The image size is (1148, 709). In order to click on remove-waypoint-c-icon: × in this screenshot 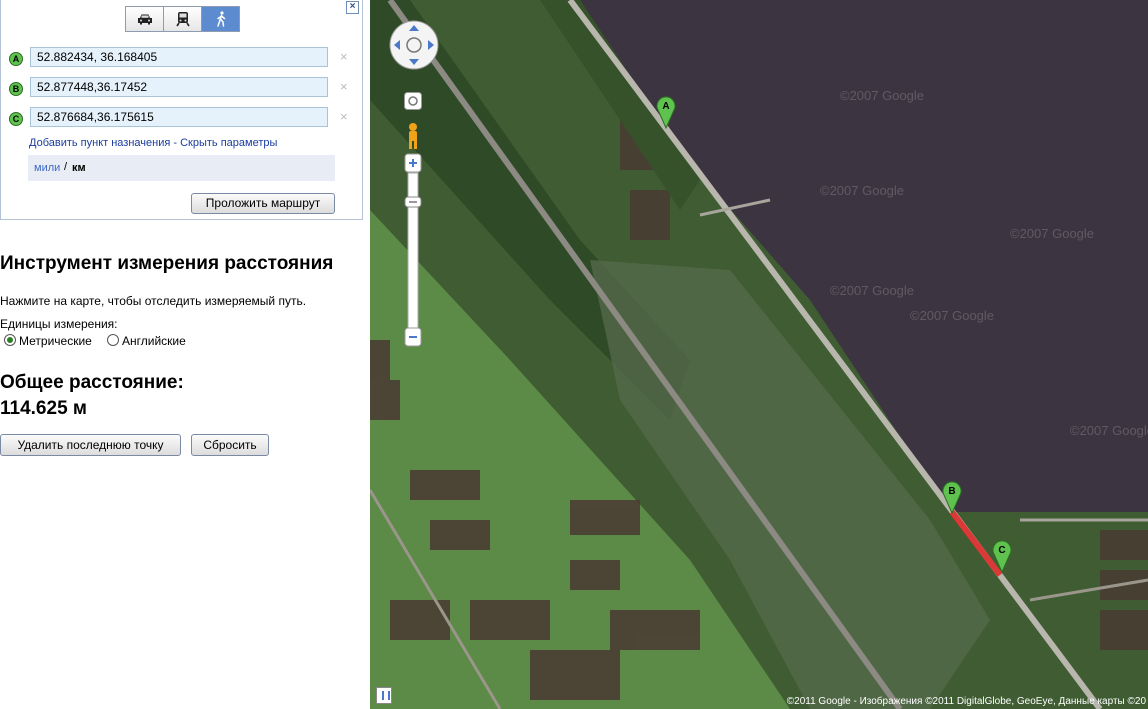, I will do `click(344, 116)`.